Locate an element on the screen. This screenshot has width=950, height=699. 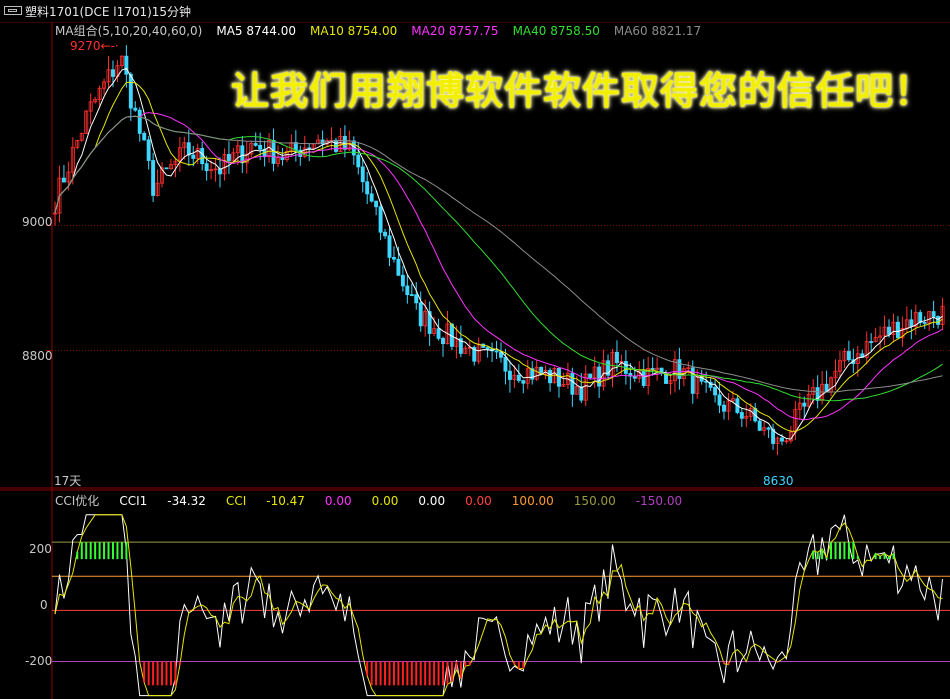
ma-legend-item: MA5 8744.00 is located at coordinates (256, 31).